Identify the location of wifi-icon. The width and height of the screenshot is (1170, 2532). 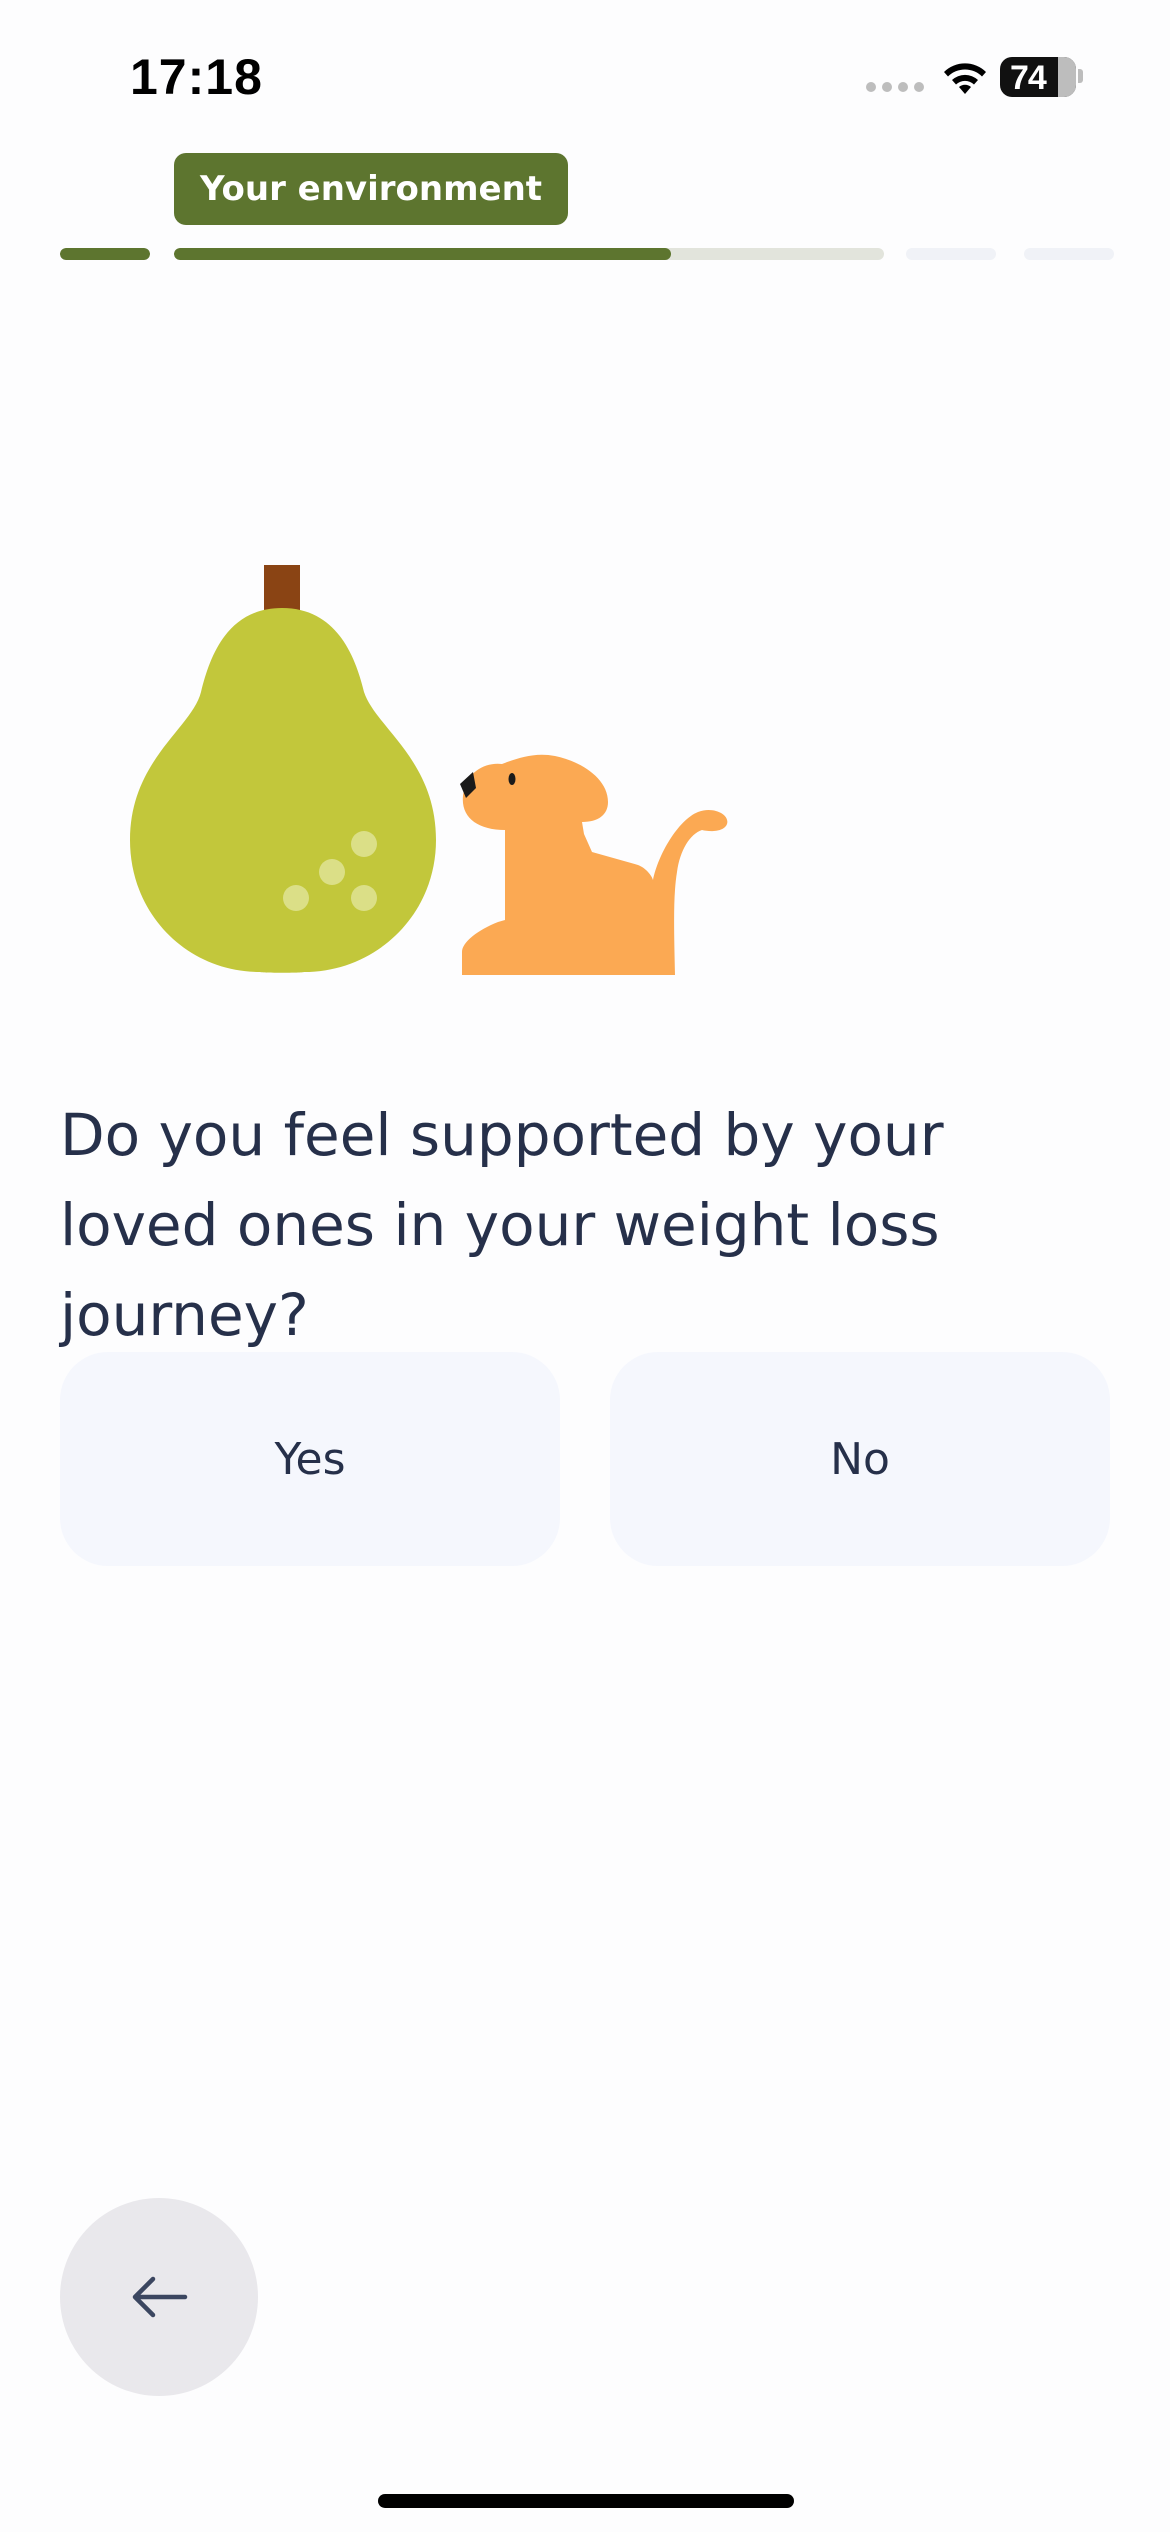
(965, 78).